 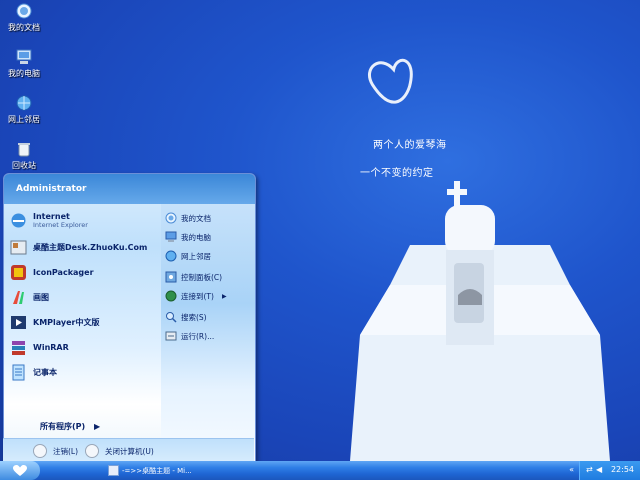 I want to click on desktop-icon-recycle-bin: 回收站, so click(x=24, y=155).